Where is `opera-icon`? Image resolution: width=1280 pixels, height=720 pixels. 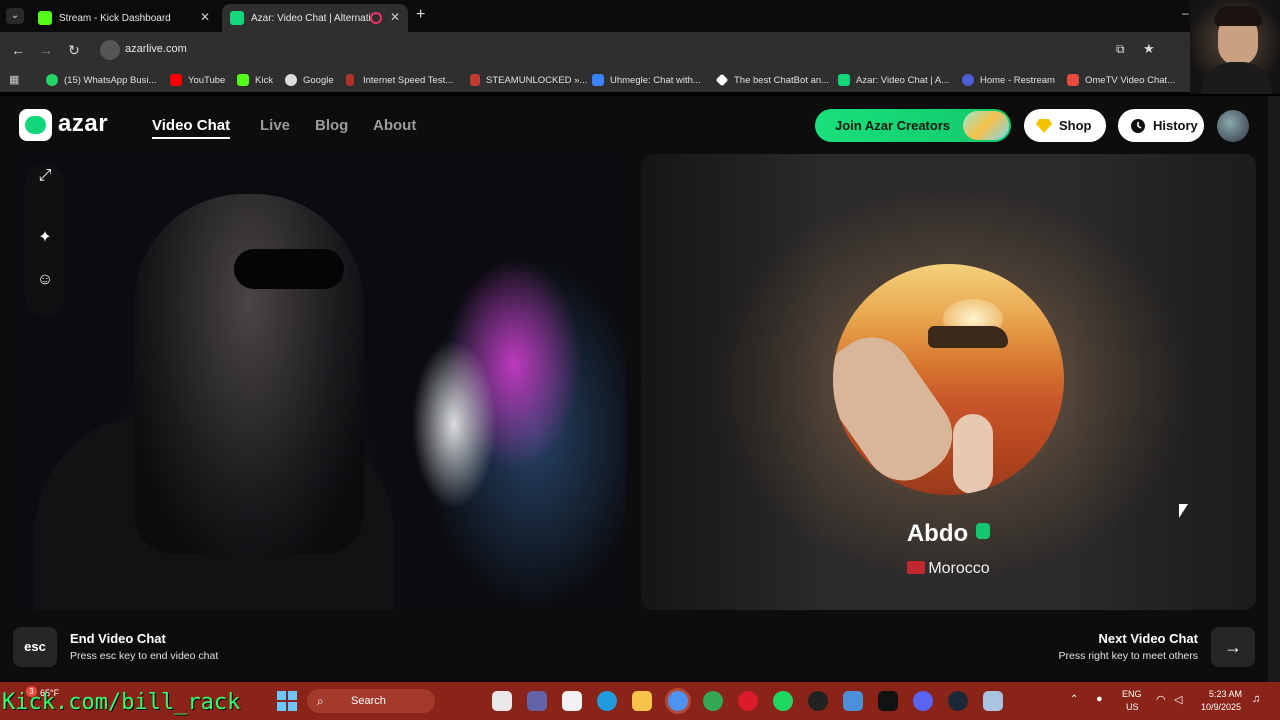 opera-icon is located at coordinates (748, 701).